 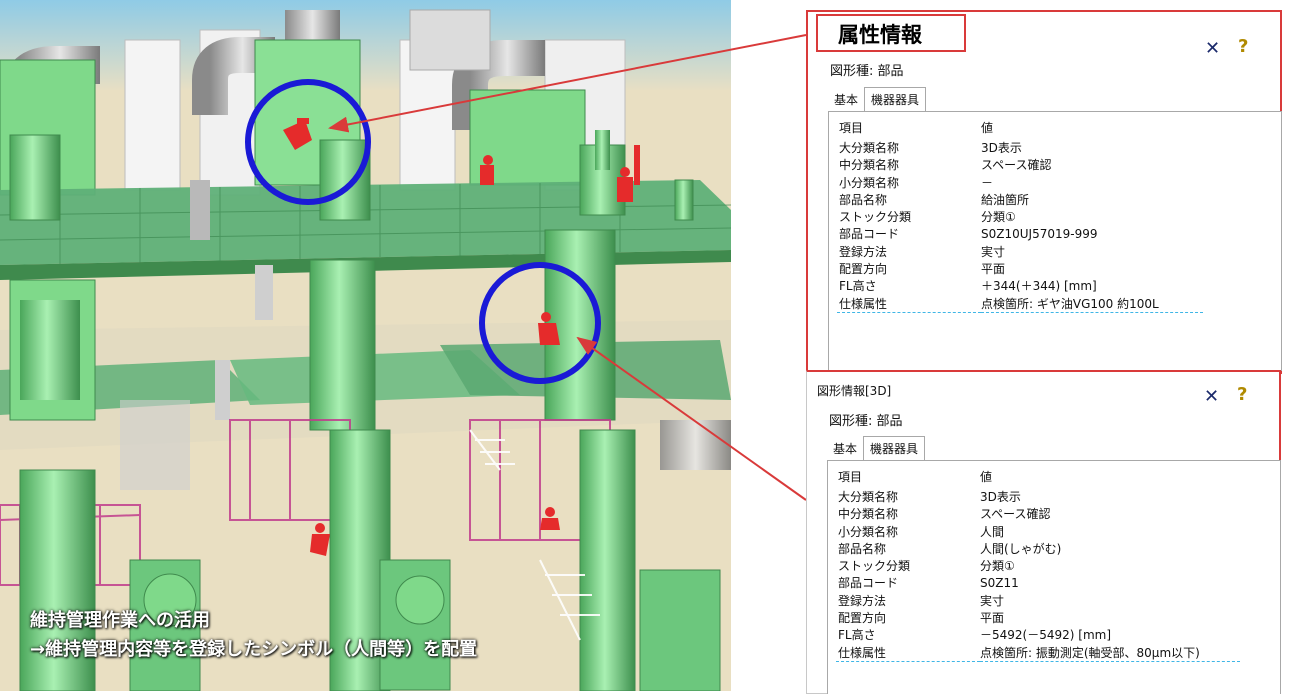 I want to click on grid-row: 小分類名称 人間, so click(x=1058, y=532).